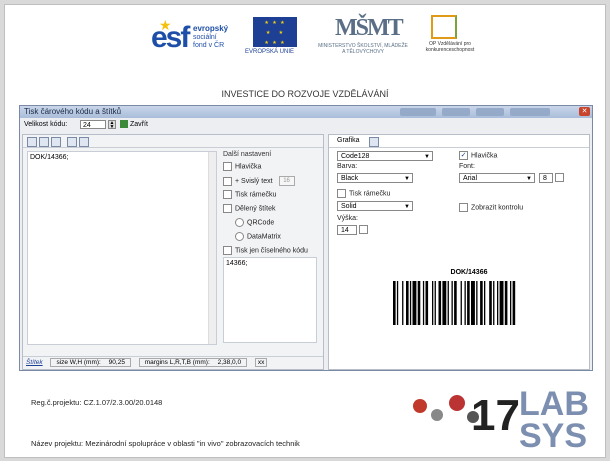 Image resolution: width=610 pixels, height=461 pixels. I want to click on print-icon, so click(44, 142).